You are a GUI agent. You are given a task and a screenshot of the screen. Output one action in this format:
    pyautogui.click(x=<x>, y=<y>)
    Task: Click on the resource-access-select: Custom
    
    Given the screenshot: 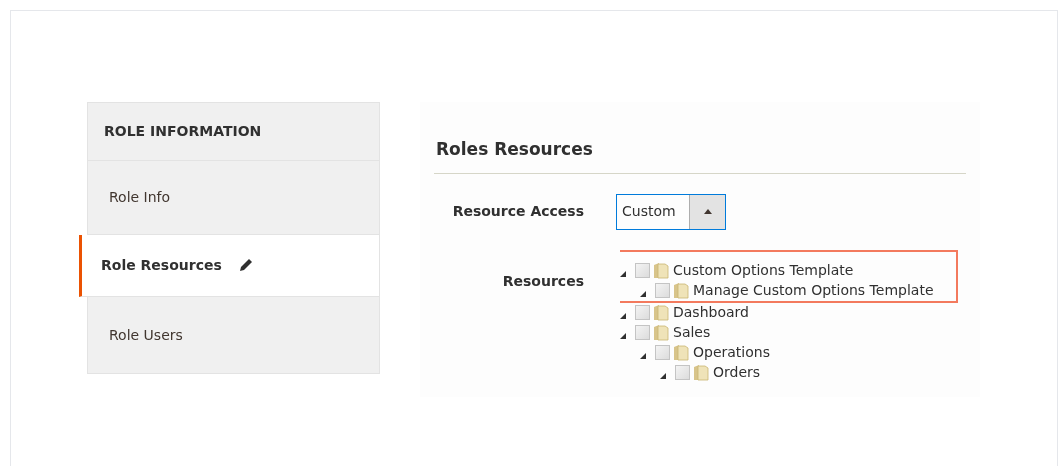 What is the action you would take?
    pyautogui.click(x=671, y=211)
    